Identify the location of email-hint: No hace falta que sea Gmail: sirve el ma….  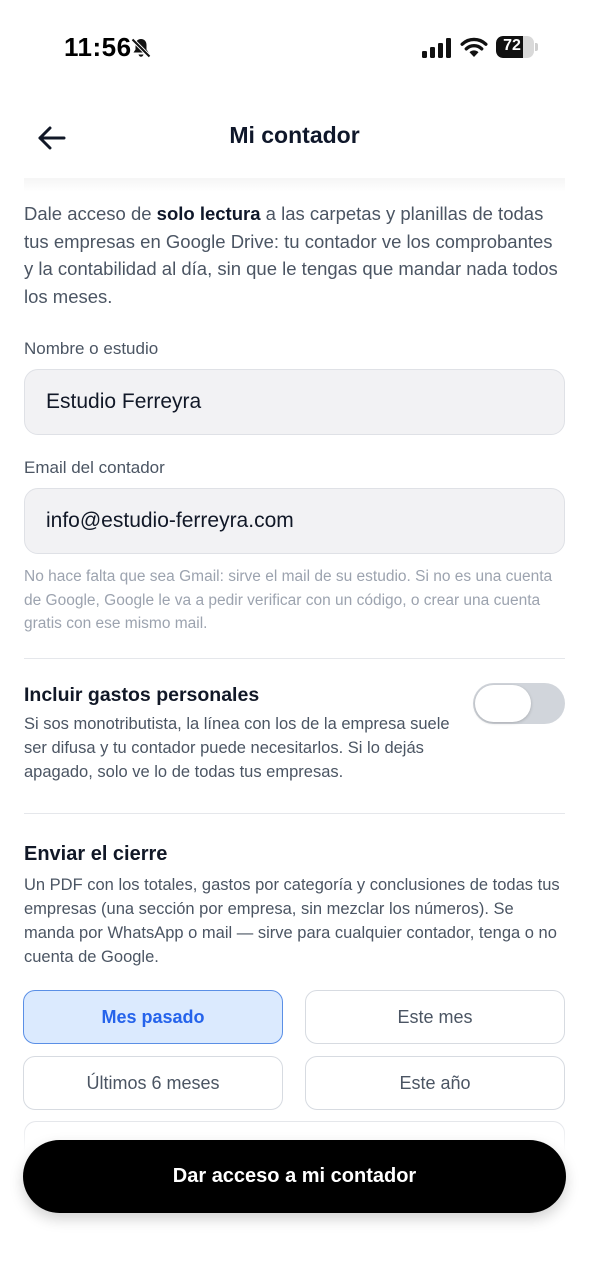
(288, 600).